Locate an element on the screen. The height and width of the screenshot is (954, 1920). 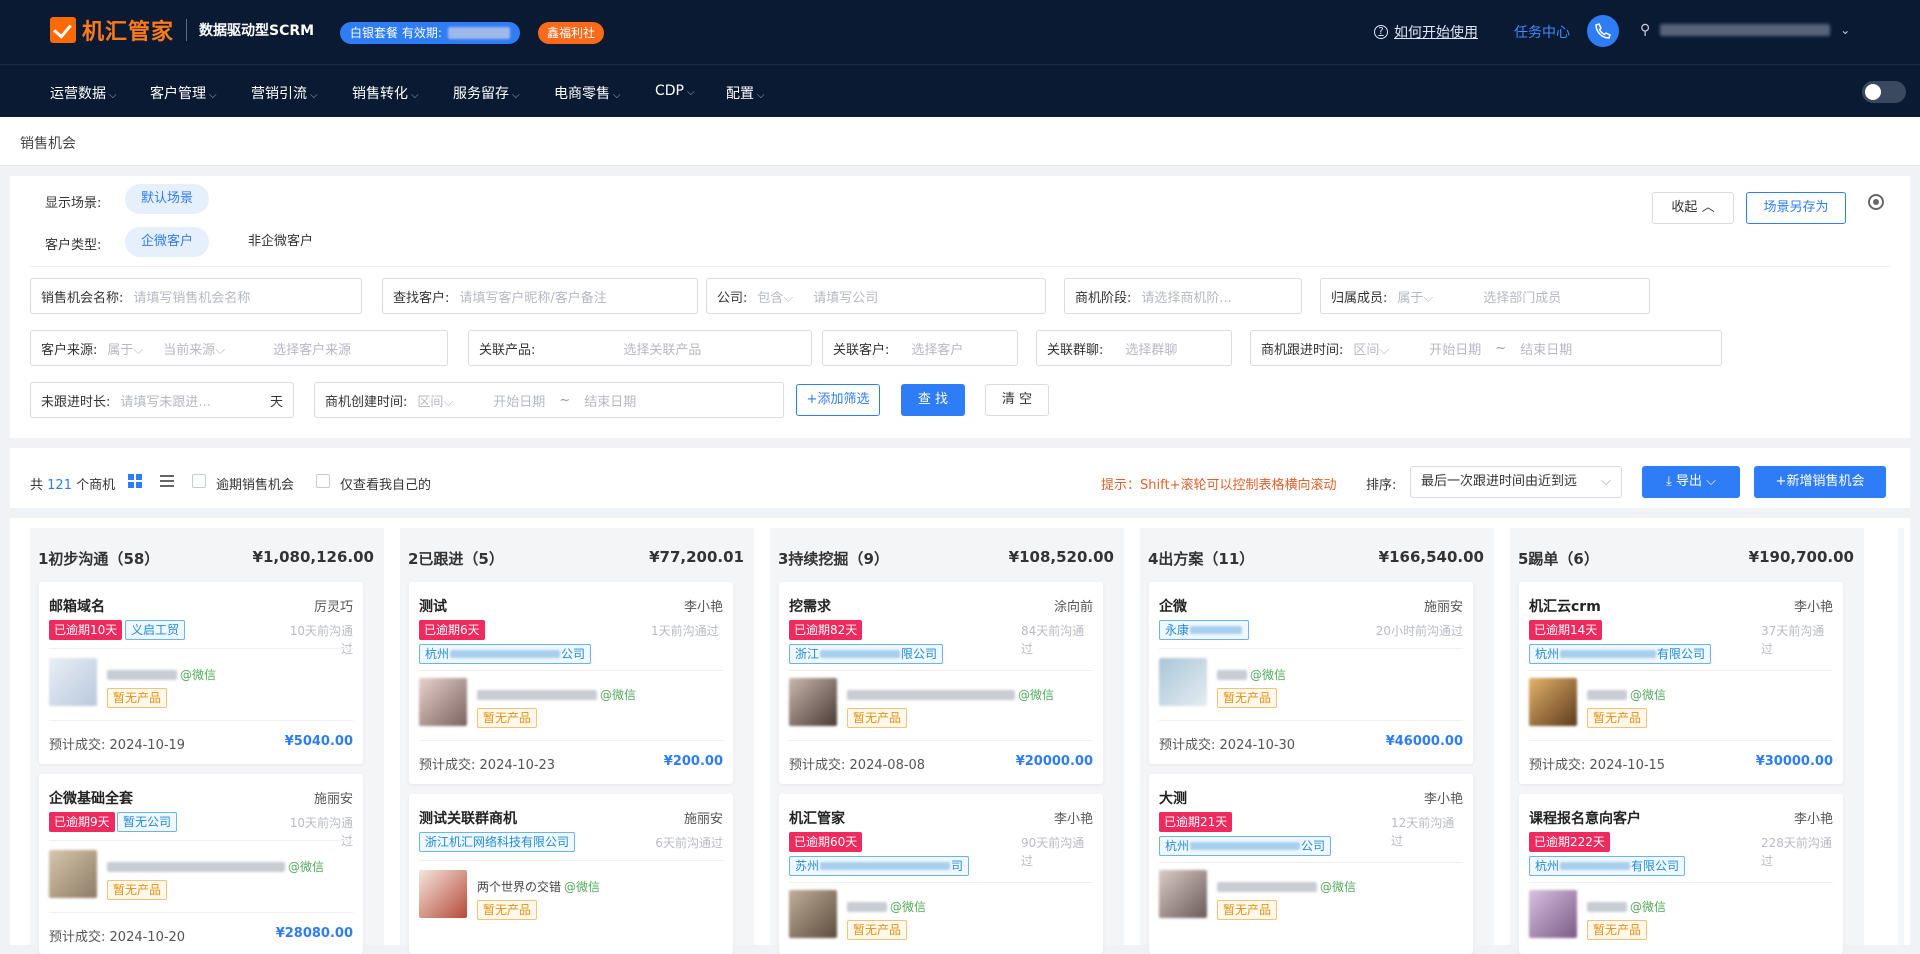
plan-badge: 白银套餐 有效期: is located at coordinates (430, 33).